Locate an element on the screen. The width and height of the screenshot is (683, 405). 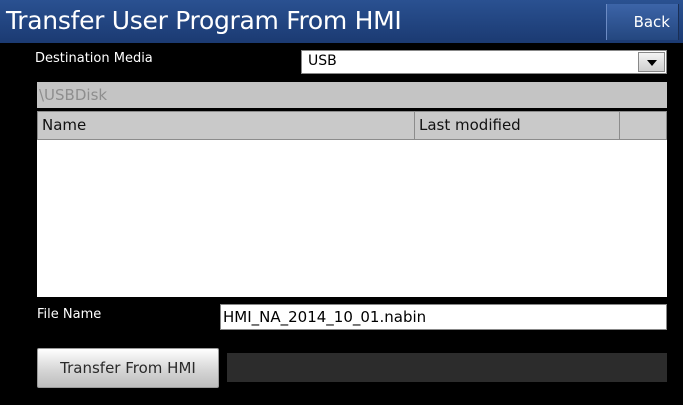
column-header-last-modified: Last modified is located at coordinates (517, 125).